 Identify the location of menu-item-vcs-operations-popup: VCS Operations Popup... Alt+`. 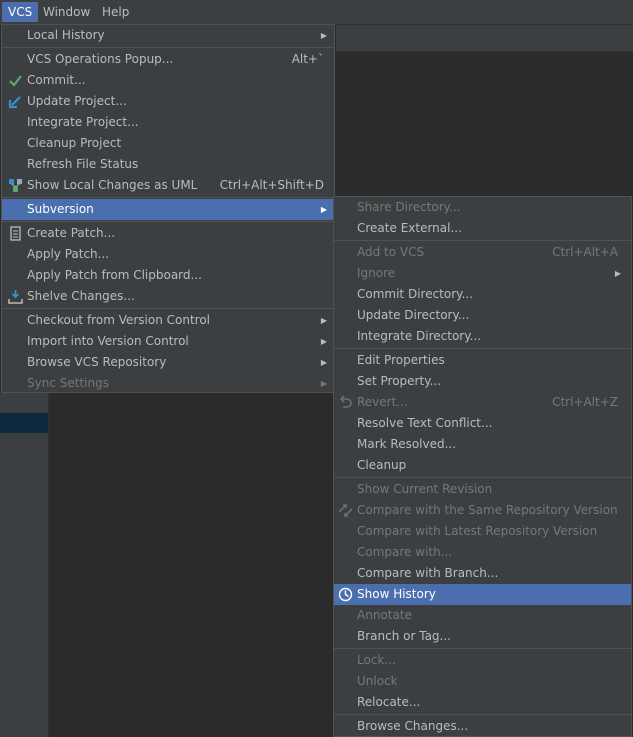
(168, 59).